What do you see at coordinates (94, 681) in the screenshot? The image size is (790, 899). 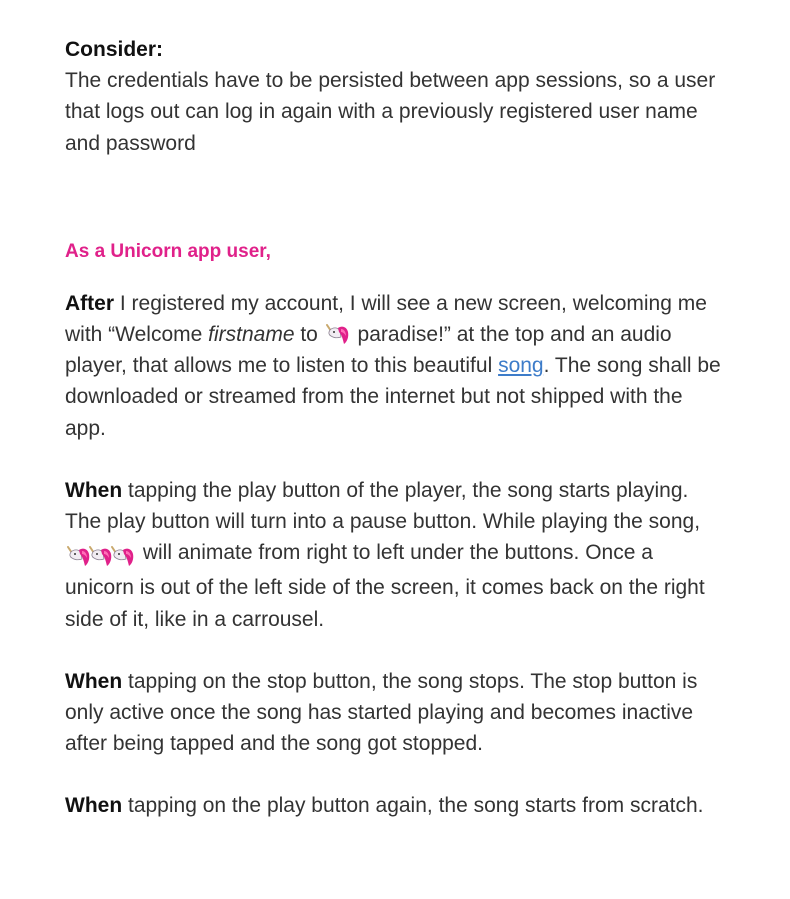 I see `when-stop-lead: When` at bounding box center [94, 681].